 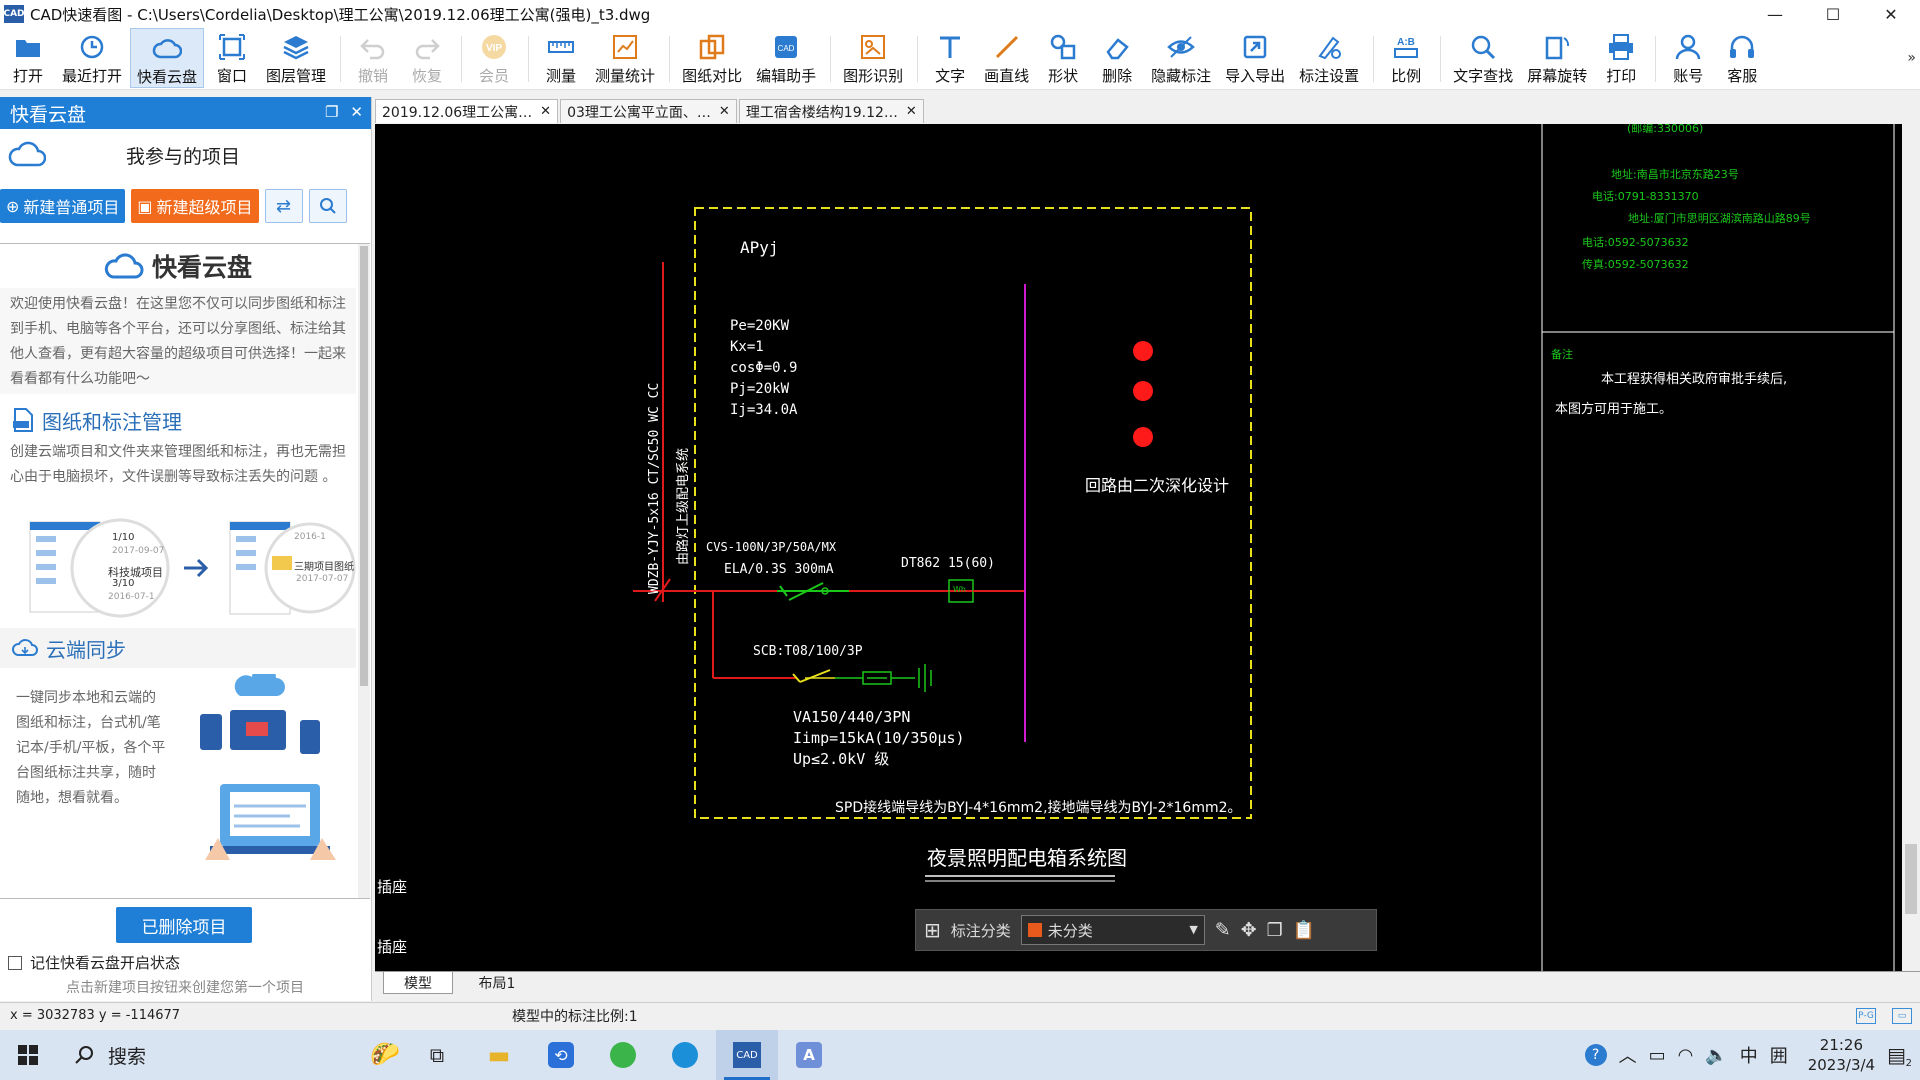 I want to click on toolbar-button-printer: 打印, so click(x=1621, y=58).